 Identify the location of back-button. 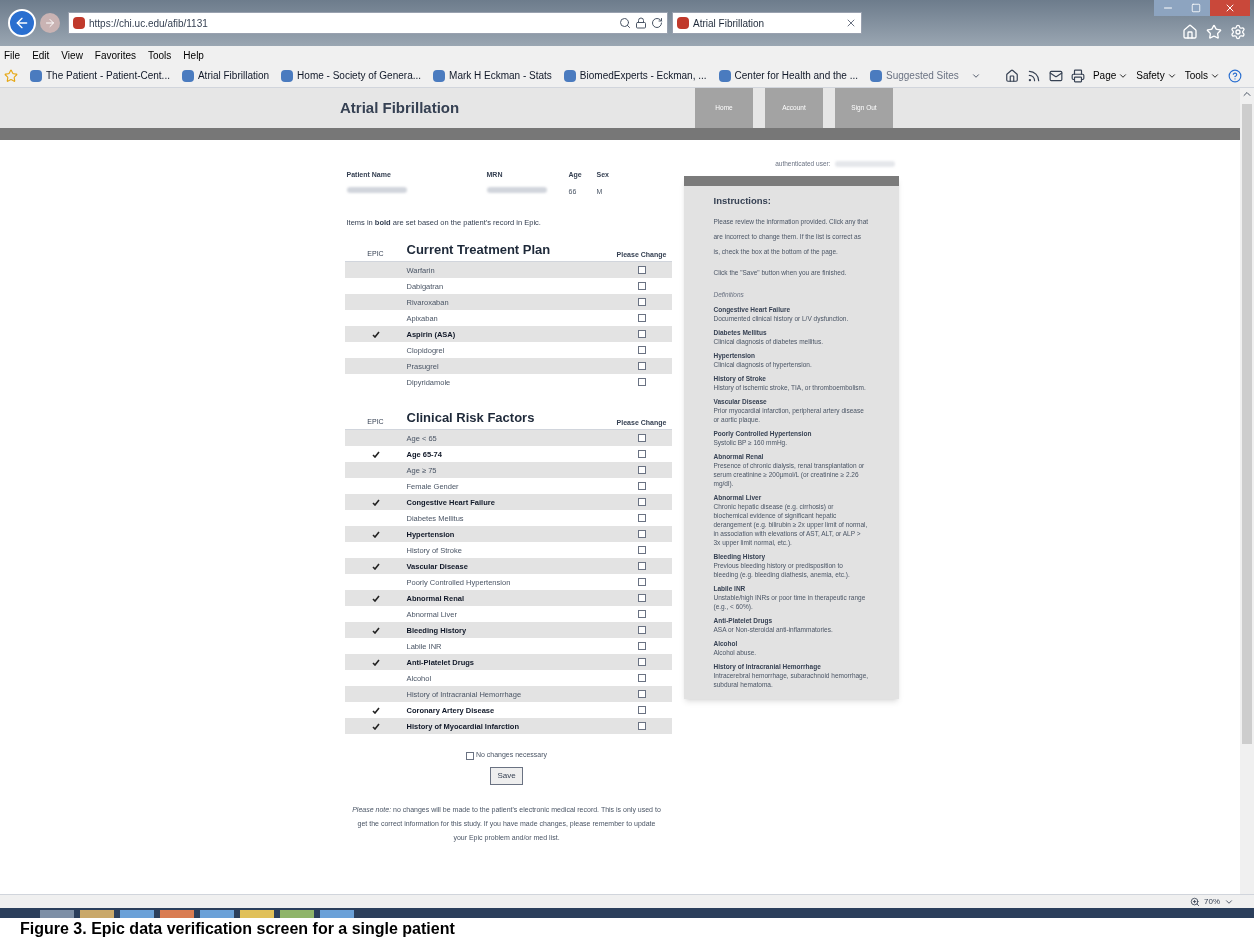
(22, 23).